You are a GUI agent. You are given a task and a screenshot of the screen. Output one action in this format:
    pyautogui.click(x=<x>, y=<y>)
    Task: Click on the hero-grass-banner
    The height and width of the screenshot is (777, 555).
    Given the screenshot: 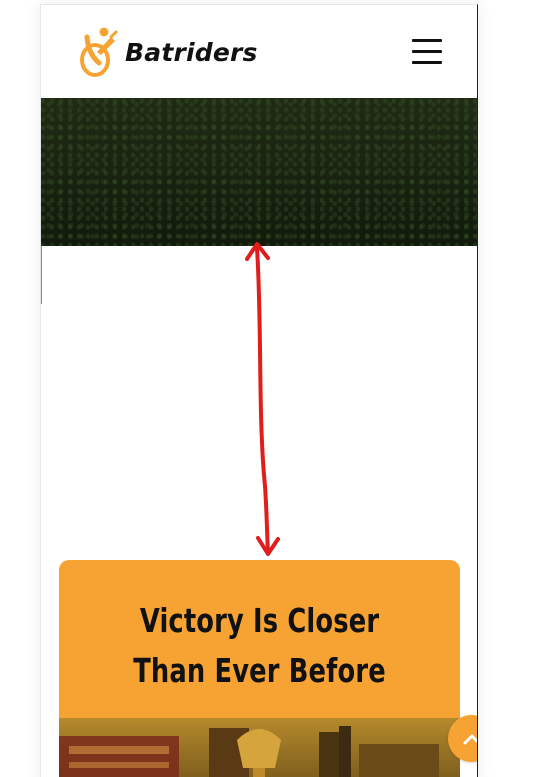 What is the action you would take?
    pyautogui.click(x=259, y=172)
    